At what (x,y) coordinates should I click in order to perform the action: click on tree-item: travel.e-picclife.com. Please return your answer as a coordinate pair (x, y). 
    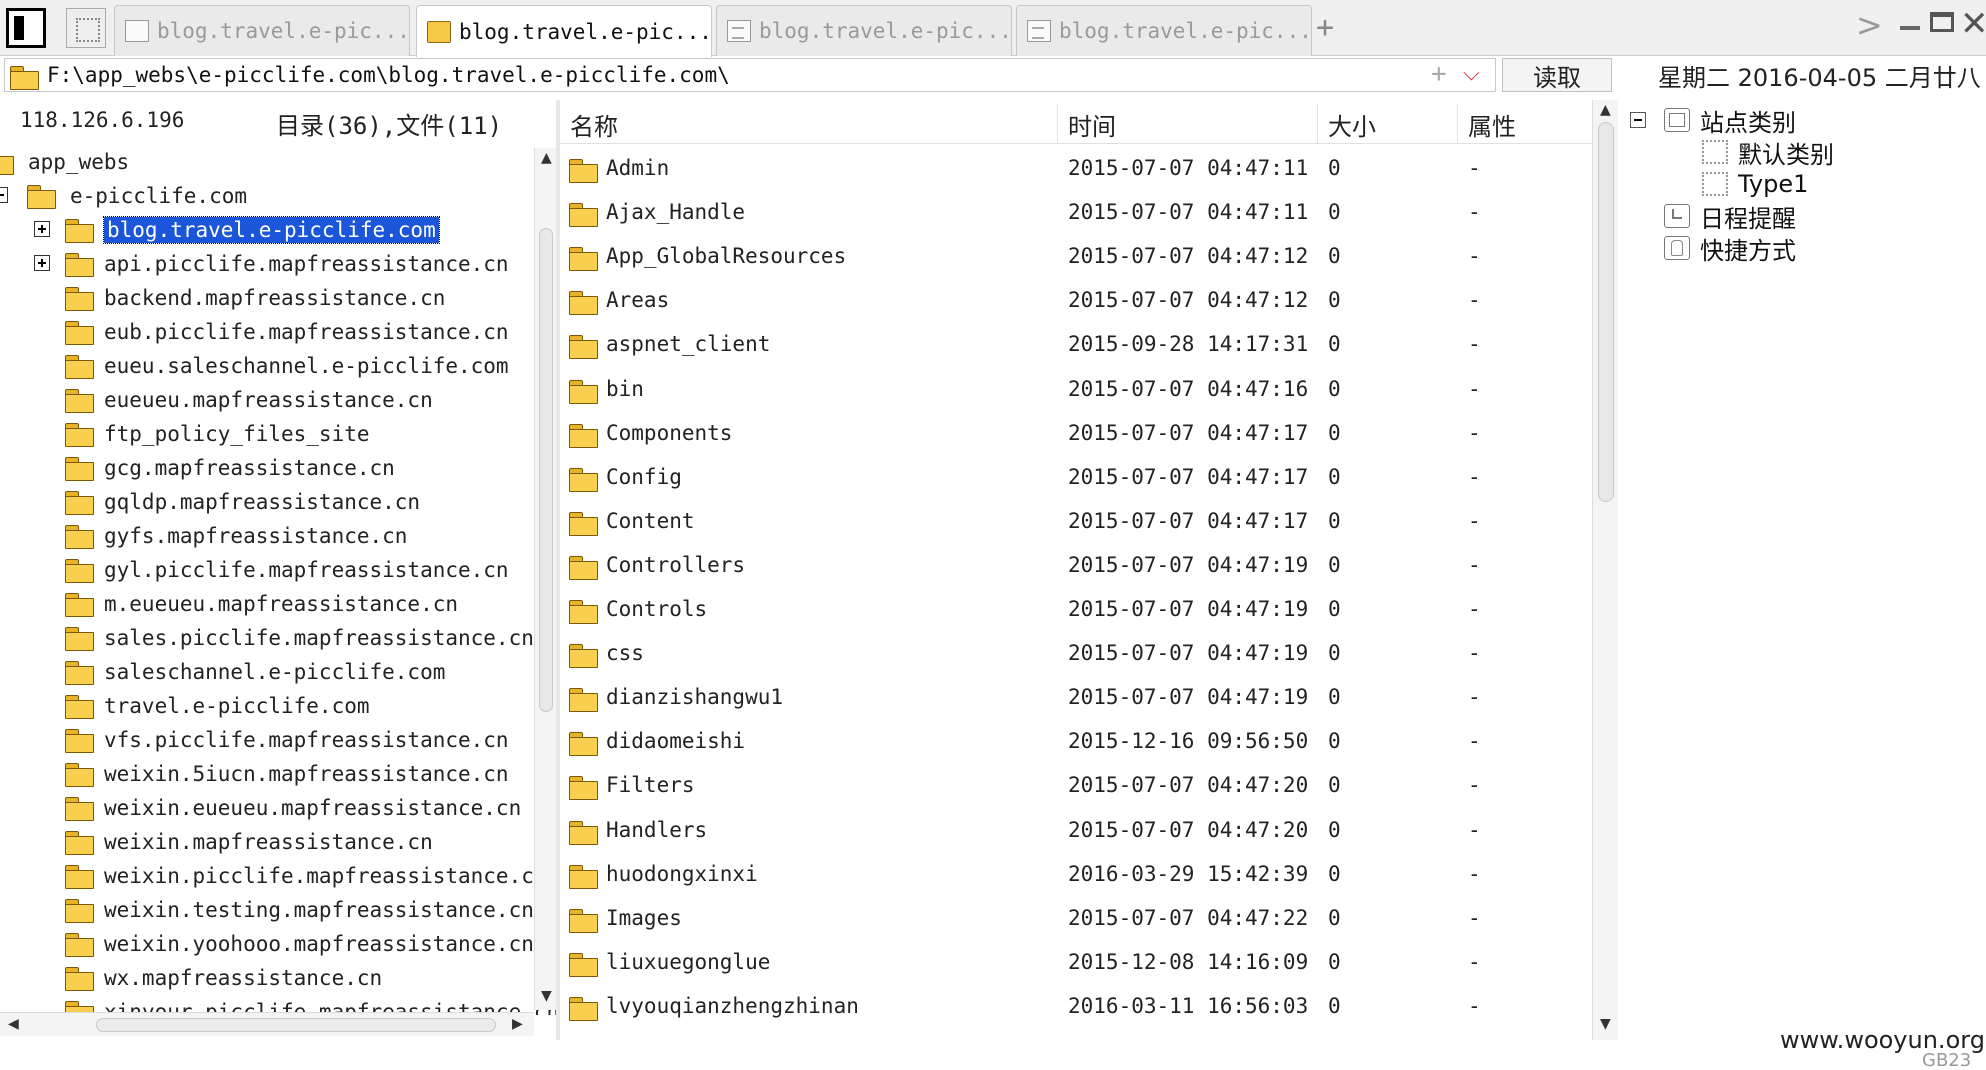
    Looking at the image, I should click on (217, 706).